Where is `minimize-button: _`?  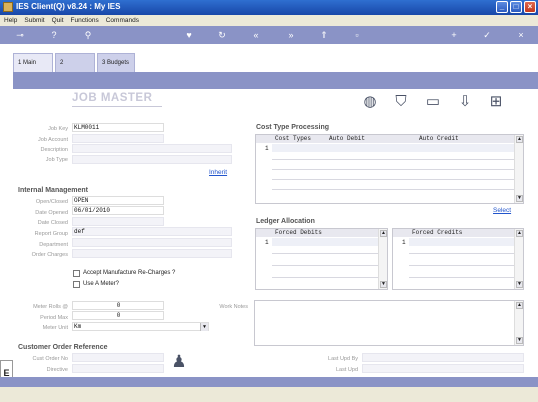 minimize-button: _ is located at coordinates (502, 7).